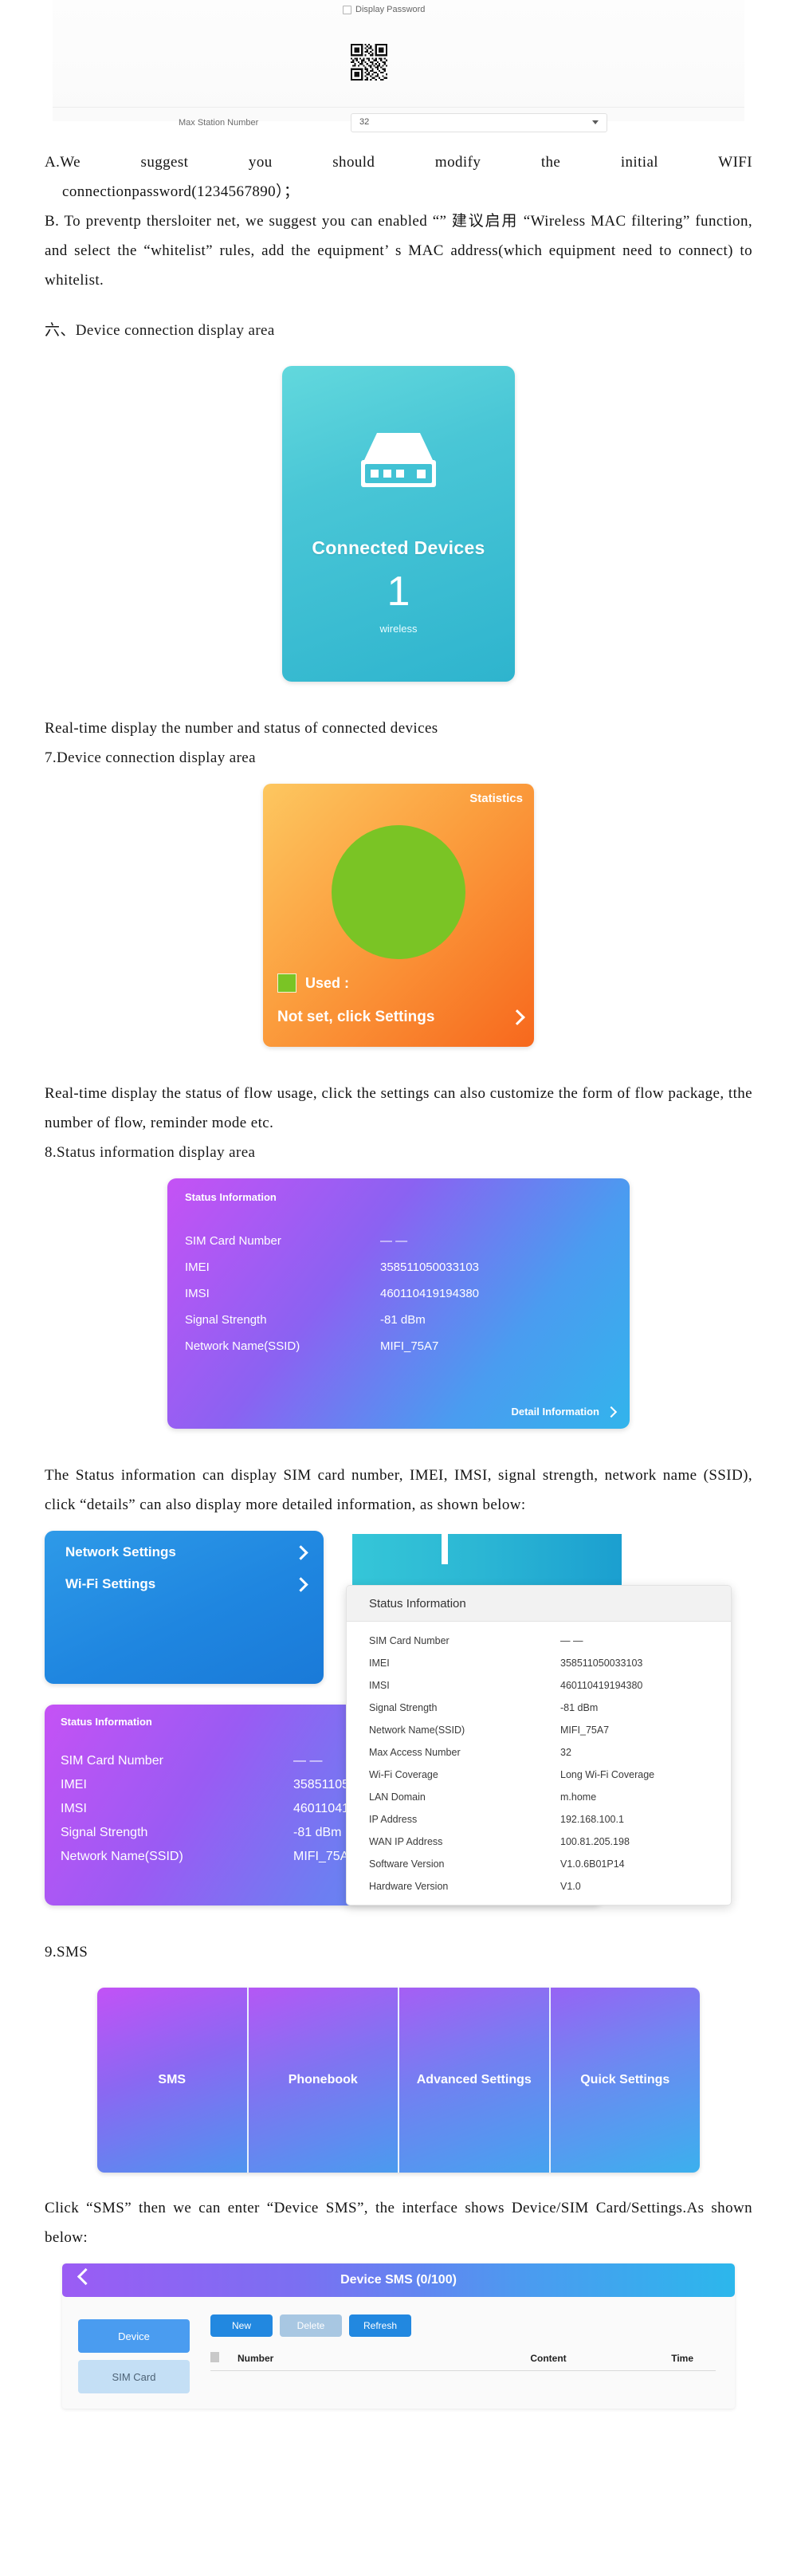 Image resolution: width=797 pixels, height=2576 pixels. Describe the element at coordinates (394, 1819) in the screenshot. I see `detail-row-key: IP Address` at that location.